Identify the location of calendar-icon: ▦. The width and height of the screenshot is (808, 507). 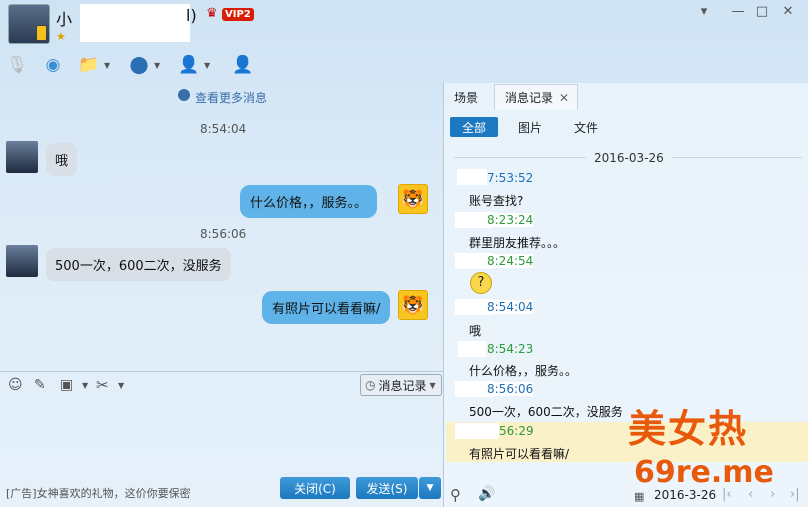
(639, 496).